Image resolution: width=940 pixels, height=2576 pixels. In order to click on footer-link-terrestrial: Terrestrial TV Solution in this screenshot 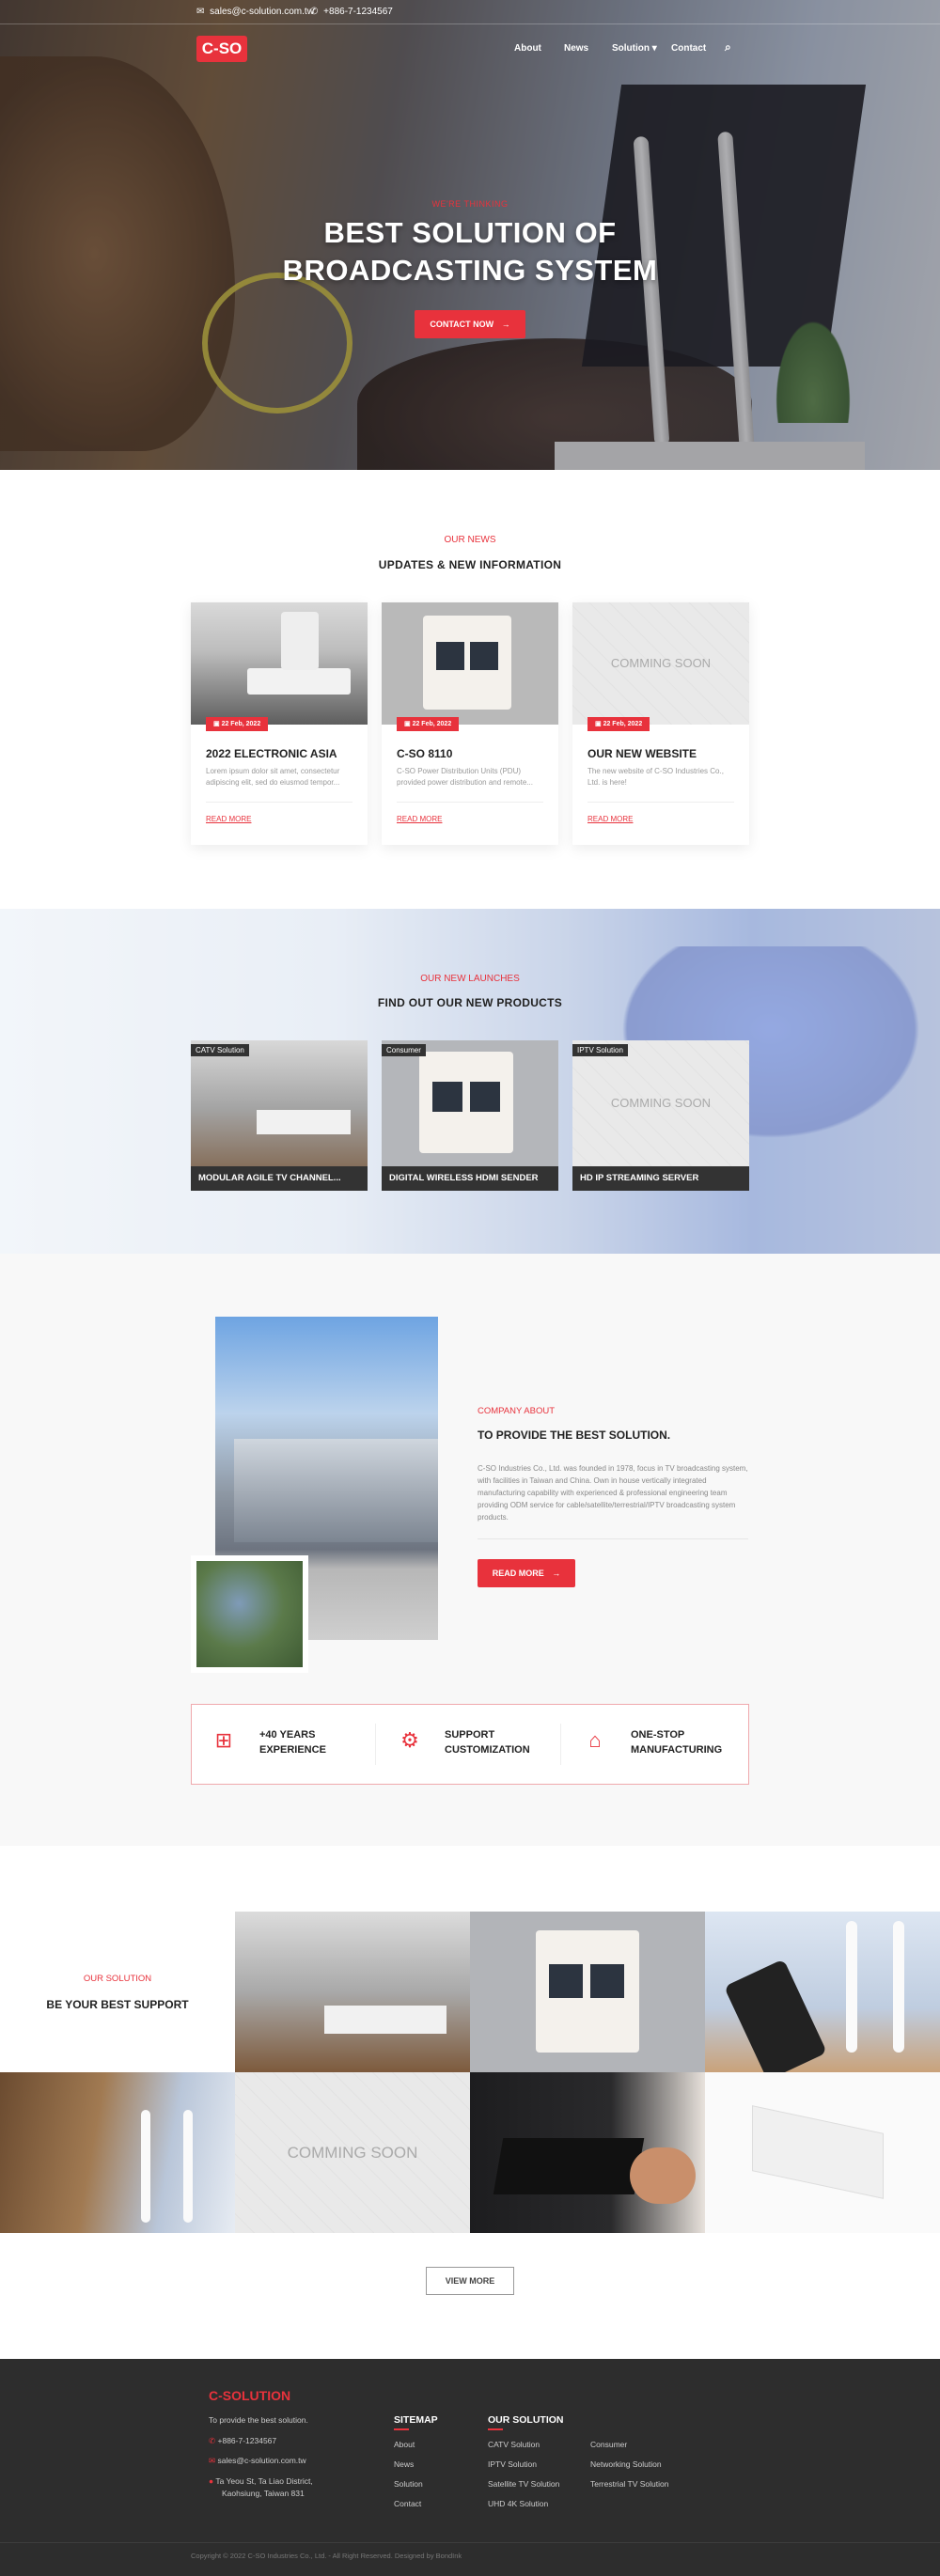, I will do `click(629, 2484)`.